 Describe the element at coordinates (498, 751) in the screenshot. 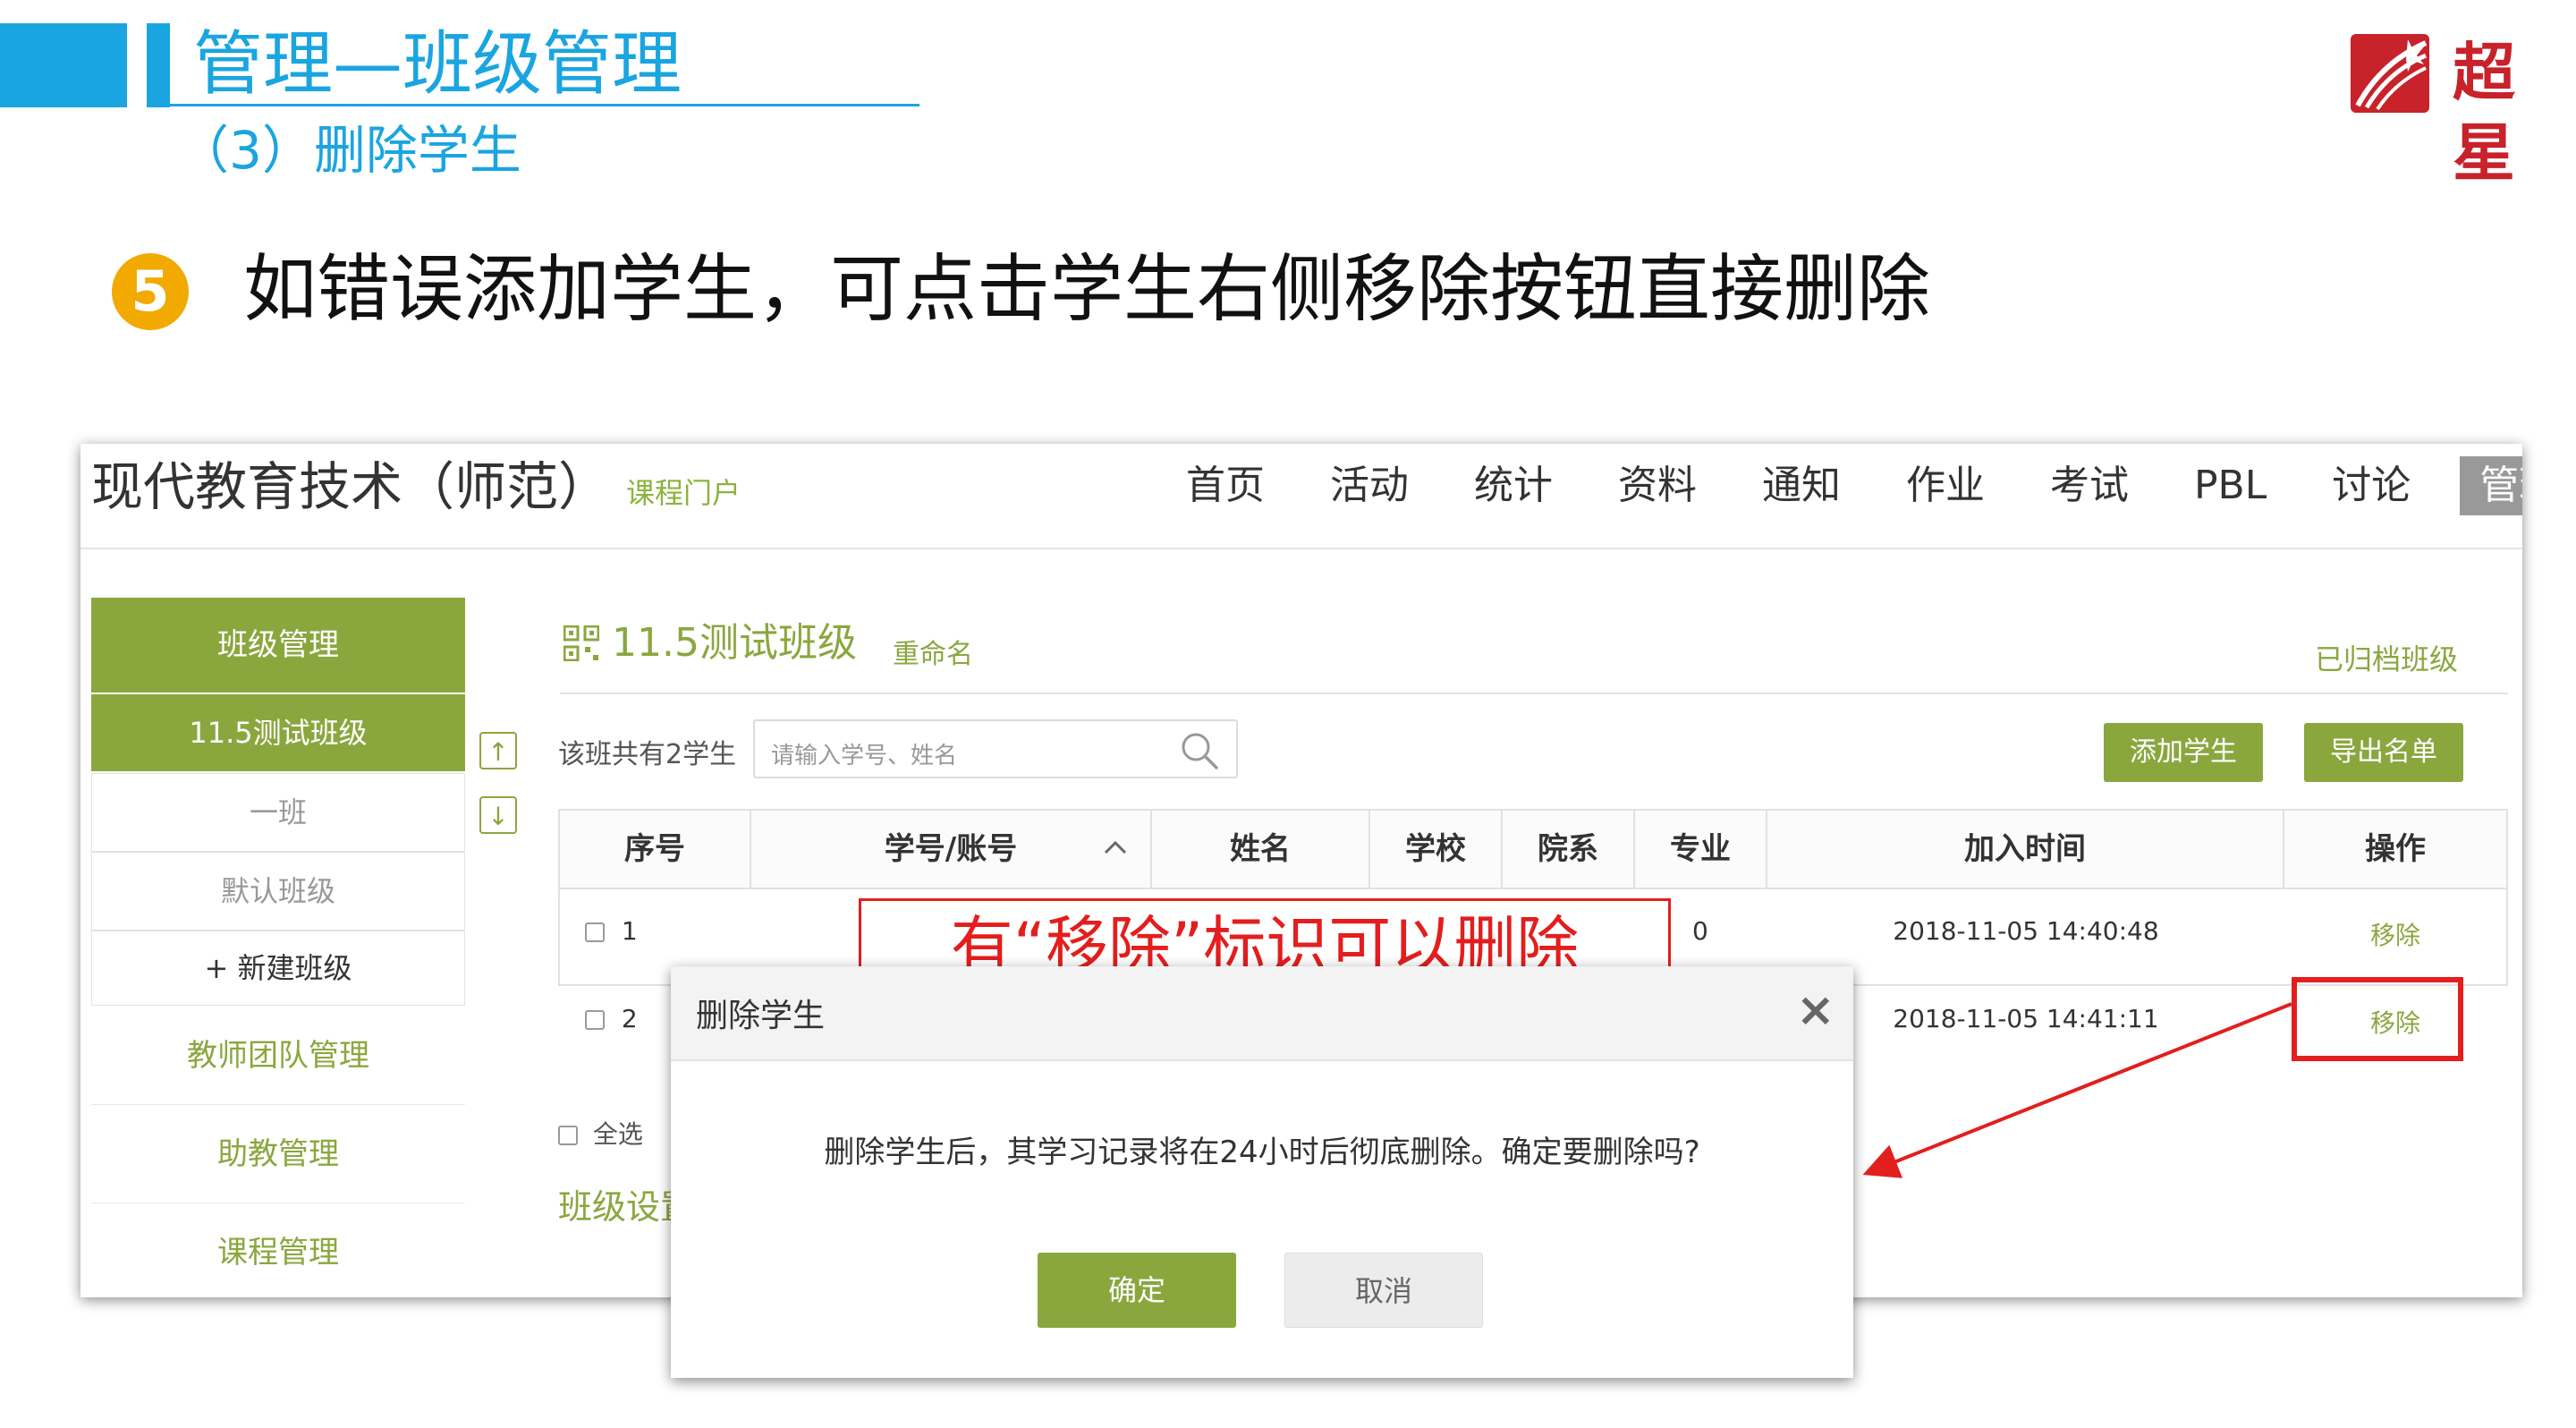

I see `move-up-icon: ↑` at that location.